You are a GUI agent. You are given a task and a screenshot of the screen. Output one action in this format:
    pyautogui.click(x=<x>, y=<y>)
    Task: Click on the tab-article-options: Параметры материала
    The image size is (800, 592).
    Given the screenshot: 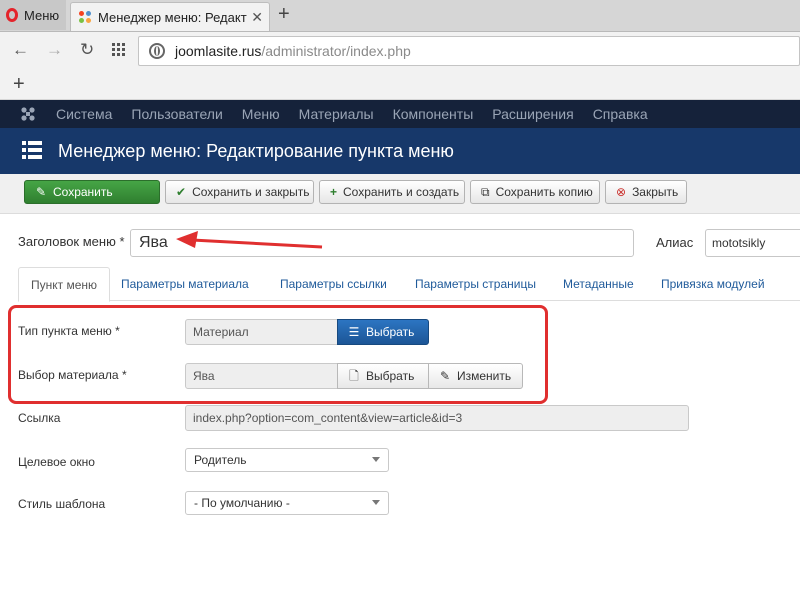 What is the action you would take?
    pyautogui.click(x=185, y=284)
    